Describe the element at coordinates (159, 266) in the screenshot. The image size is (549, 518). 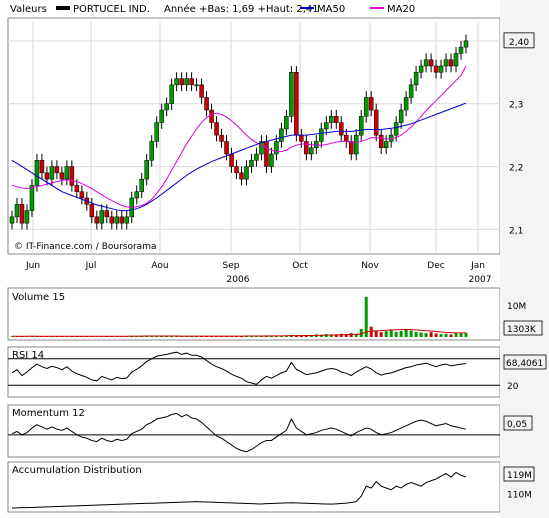
I see `month-tick-label: Aou` at that location.